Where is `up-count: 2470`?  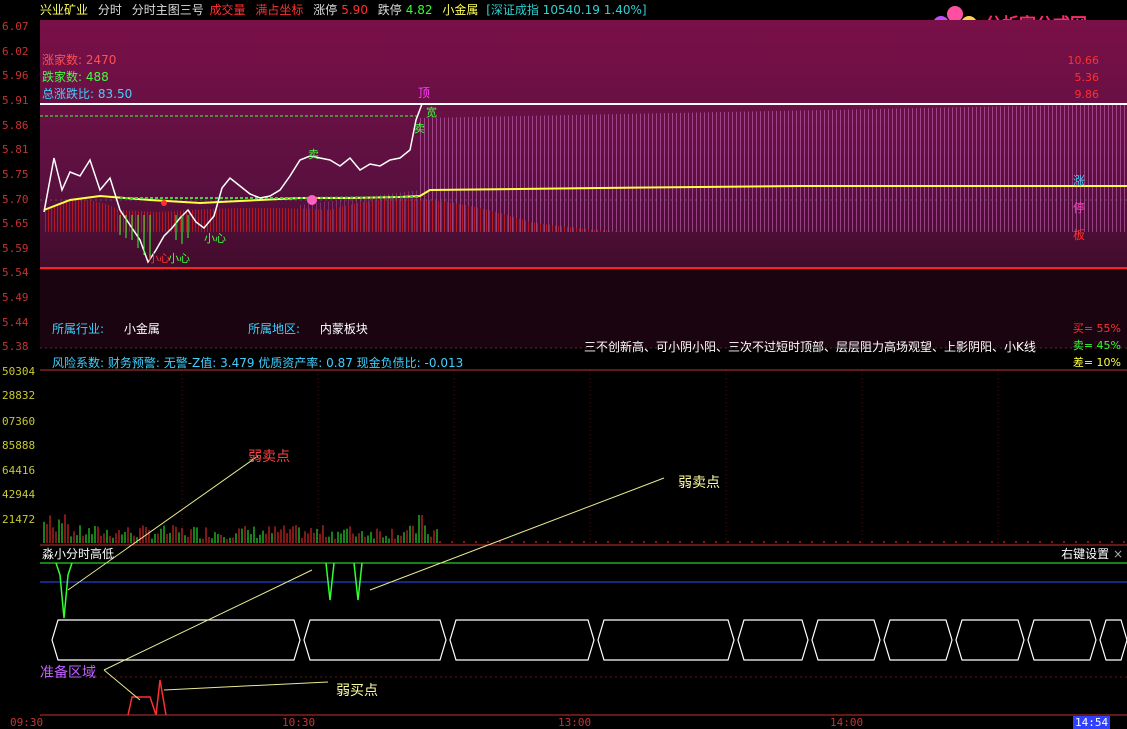
up-count: 2470 is located at coordinates (101, 60).